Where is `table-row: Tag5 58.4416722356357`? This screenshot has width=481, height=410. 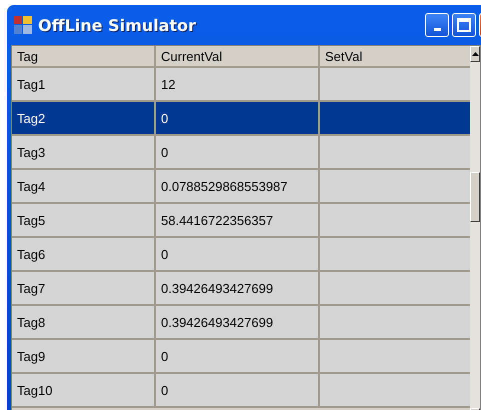 table-row: Tag5 58.4416722356357 is located at coordinates (241, 221).